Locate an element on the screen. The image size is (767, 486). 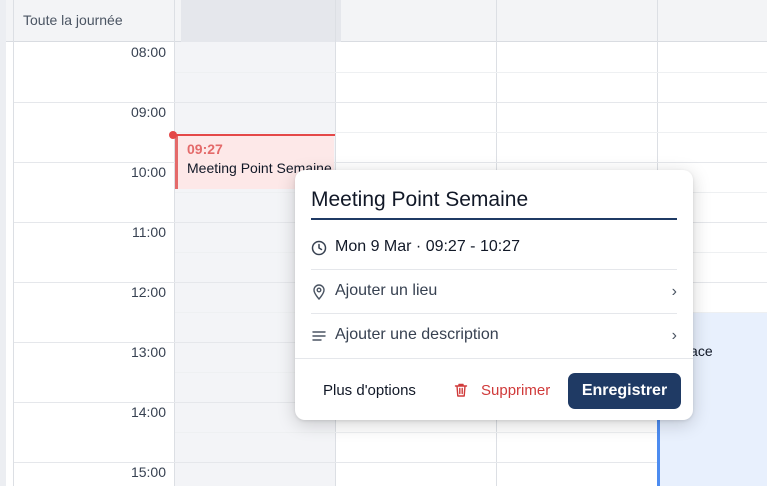
event-datetime-row: Mon 9 Mar · 09:27 - 10:27 is located at coordinates (494, 248).